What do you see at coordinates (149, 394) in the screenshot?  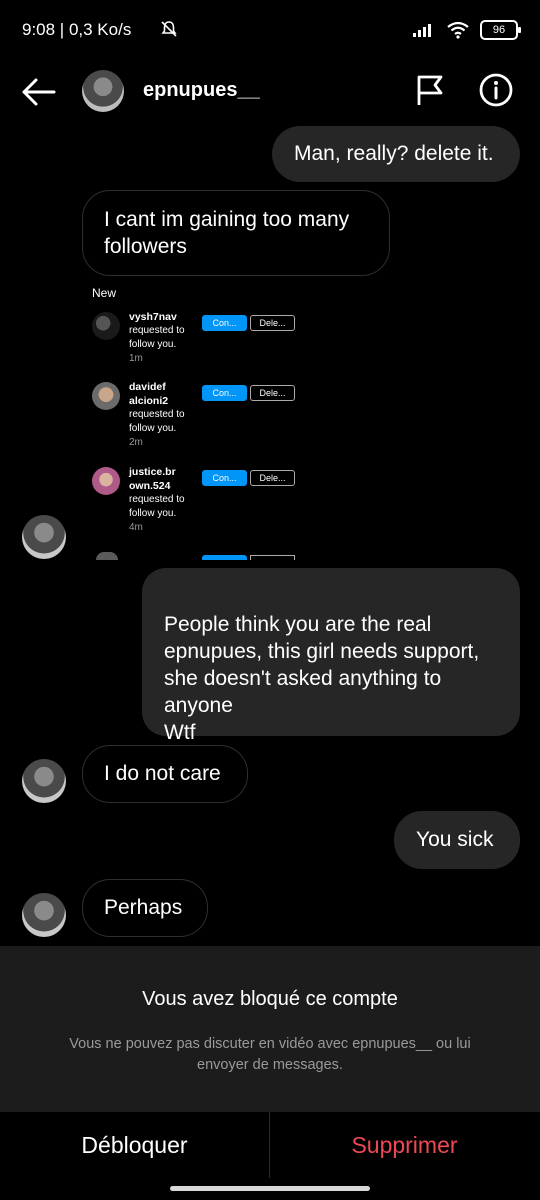 I see `request-username: davidef alcioni2` at bounding box center [149, 394].